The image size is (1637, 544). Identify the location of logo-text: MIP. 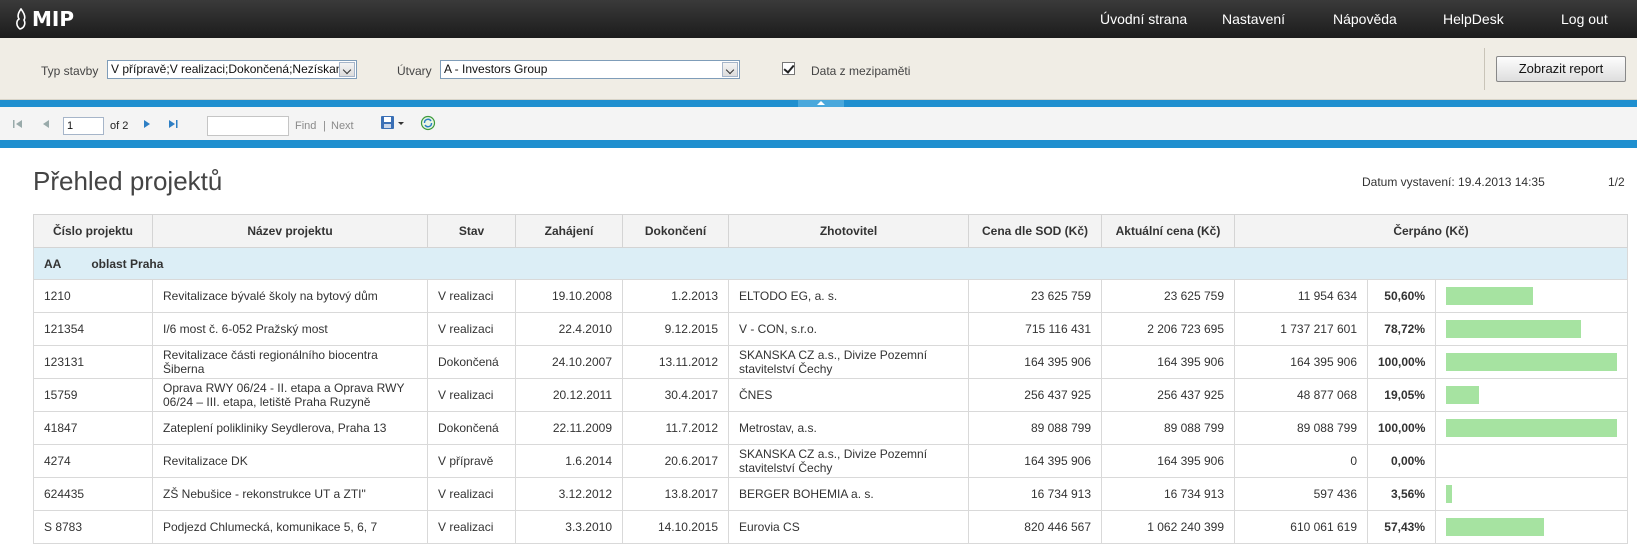
(53, 19).